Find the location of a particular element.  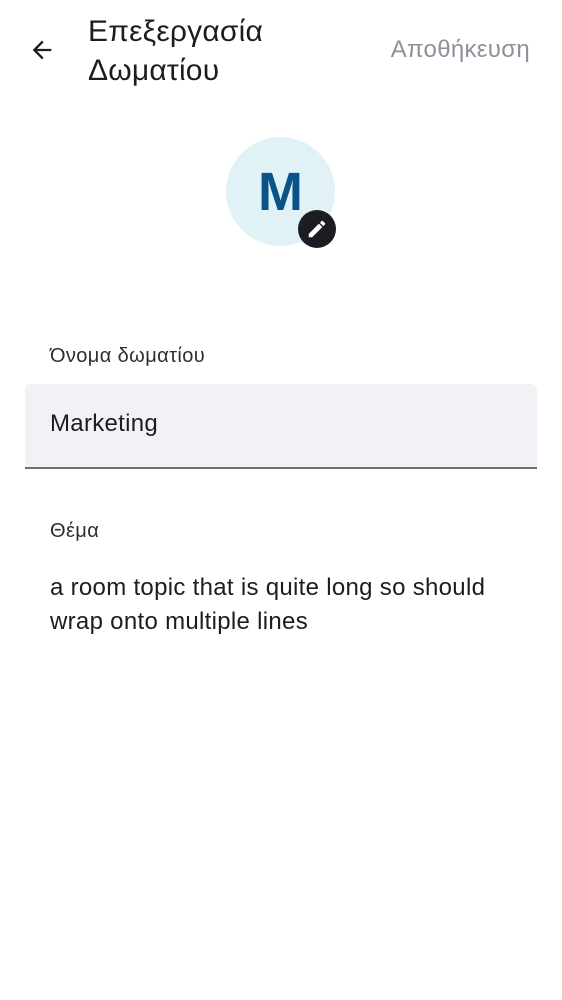

room-avatar-button: M is located at coordinates (282, 193).